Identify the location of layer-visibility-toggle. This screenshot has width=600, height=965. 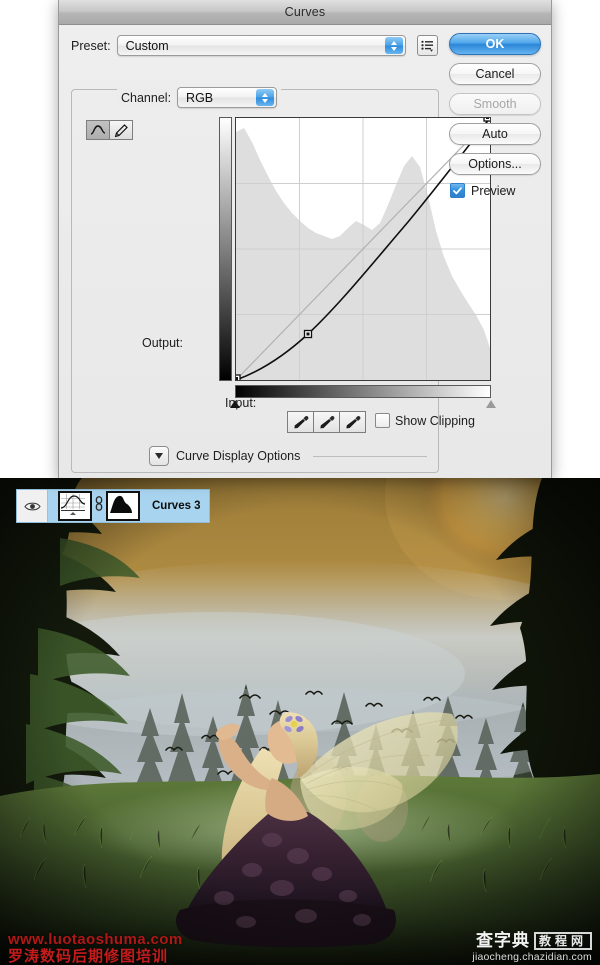
(32, 506).